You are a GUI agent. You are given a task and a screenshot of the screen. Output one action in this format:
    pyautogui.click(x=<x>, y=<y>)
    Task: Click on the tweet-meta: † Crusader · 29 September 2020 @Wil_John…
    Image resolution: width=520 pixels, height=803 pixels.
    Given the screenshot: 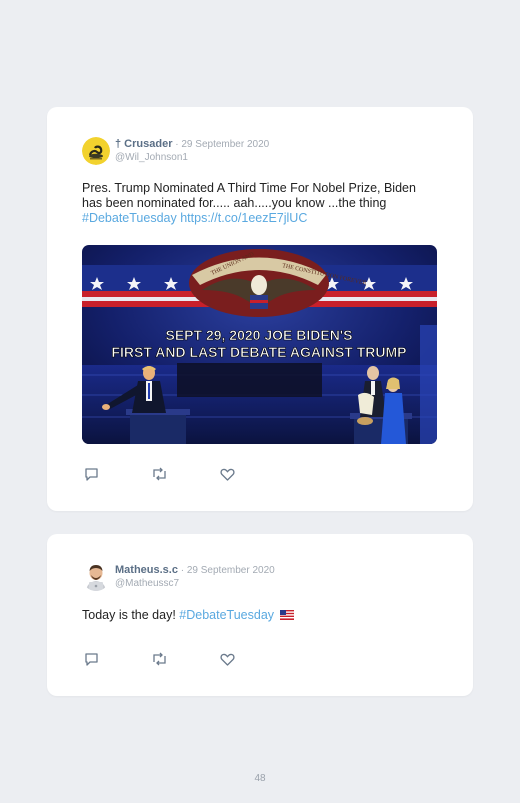 What is the action you would take?
    pyautogui.click(x=192, y=151)
    